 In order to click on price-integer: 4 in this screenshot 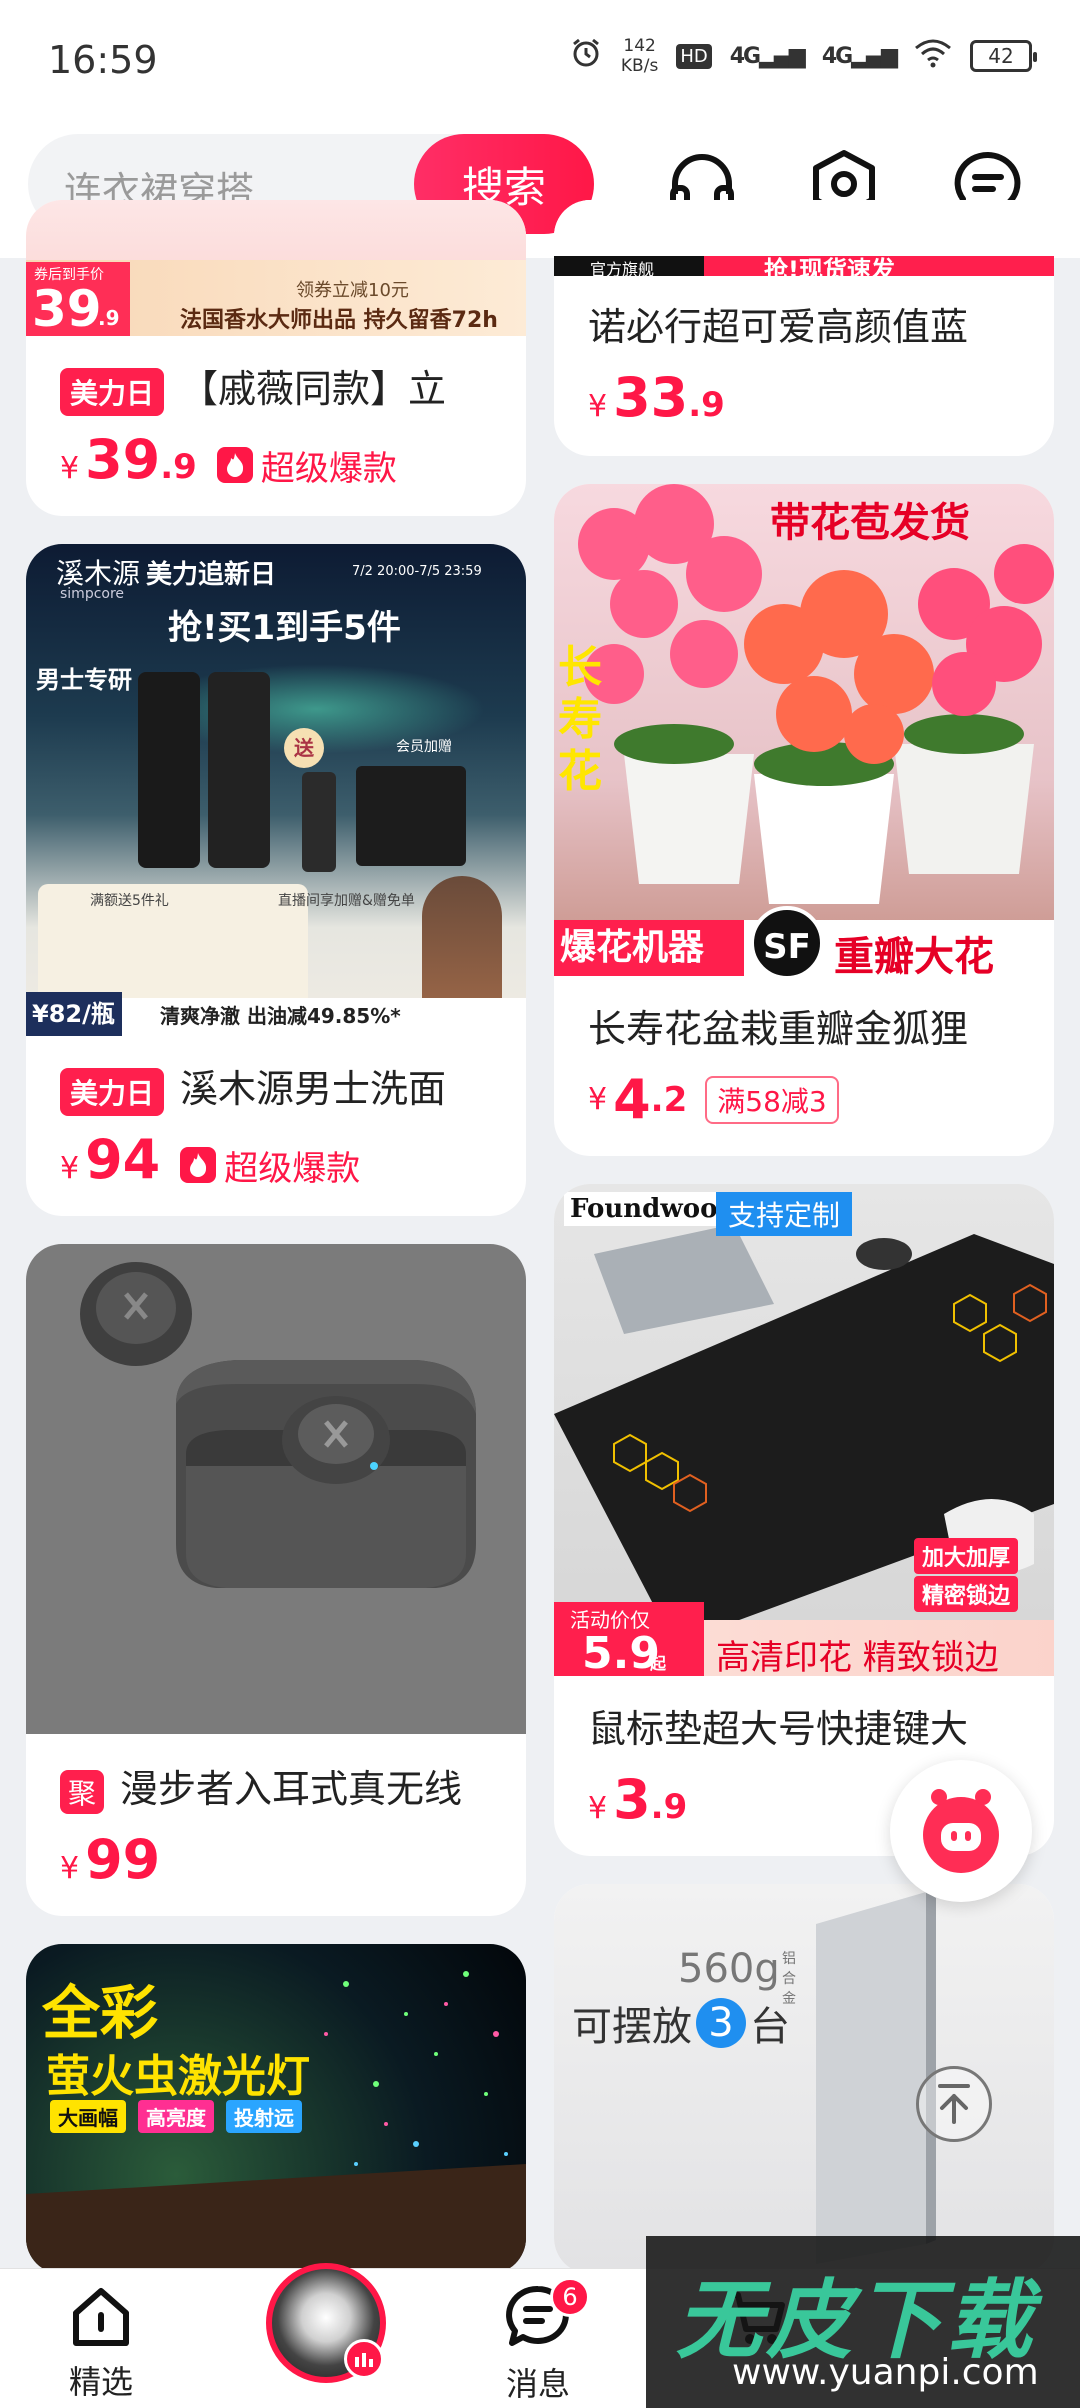, I will do `click(632, 1099)`.